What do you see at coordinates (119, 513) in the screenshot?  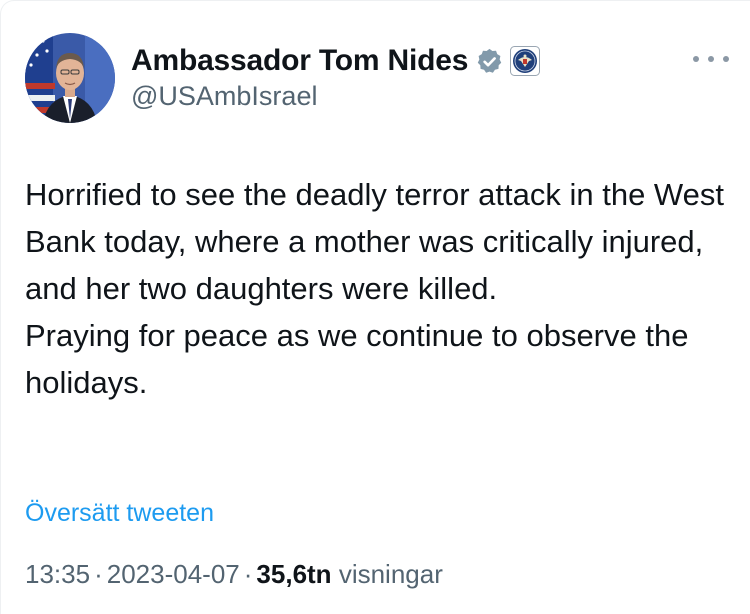 I see `translate-tweet-link: Översätt tweeten` at bounding box center [119, 513].